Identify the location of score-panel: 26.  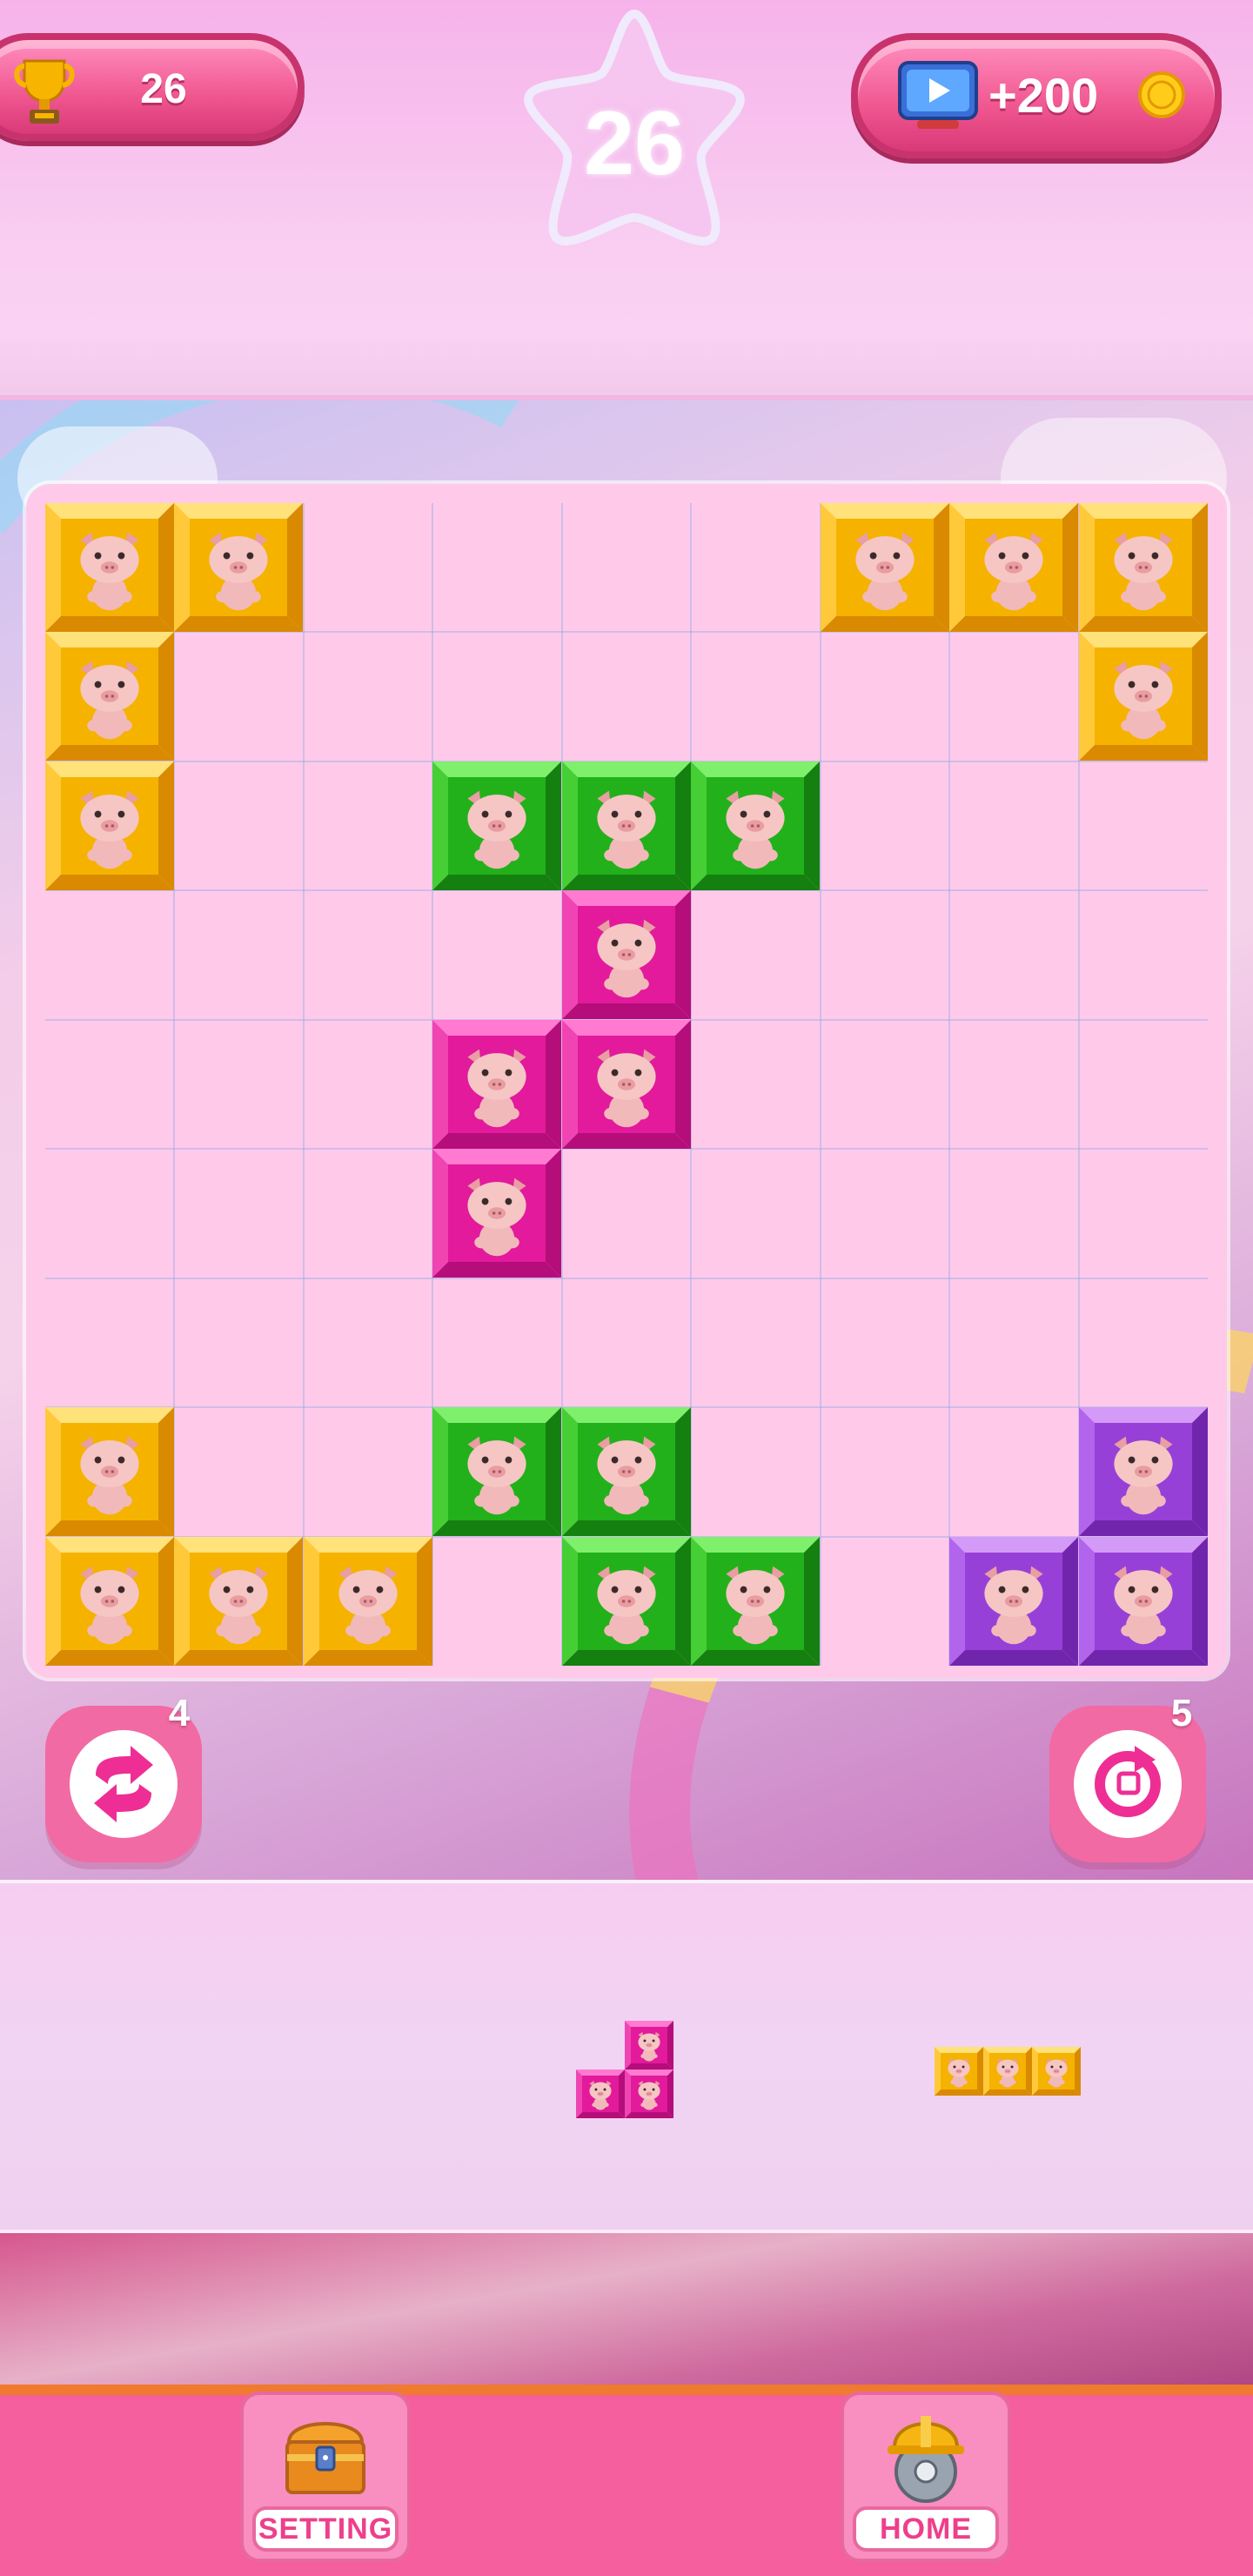
(152, 87).